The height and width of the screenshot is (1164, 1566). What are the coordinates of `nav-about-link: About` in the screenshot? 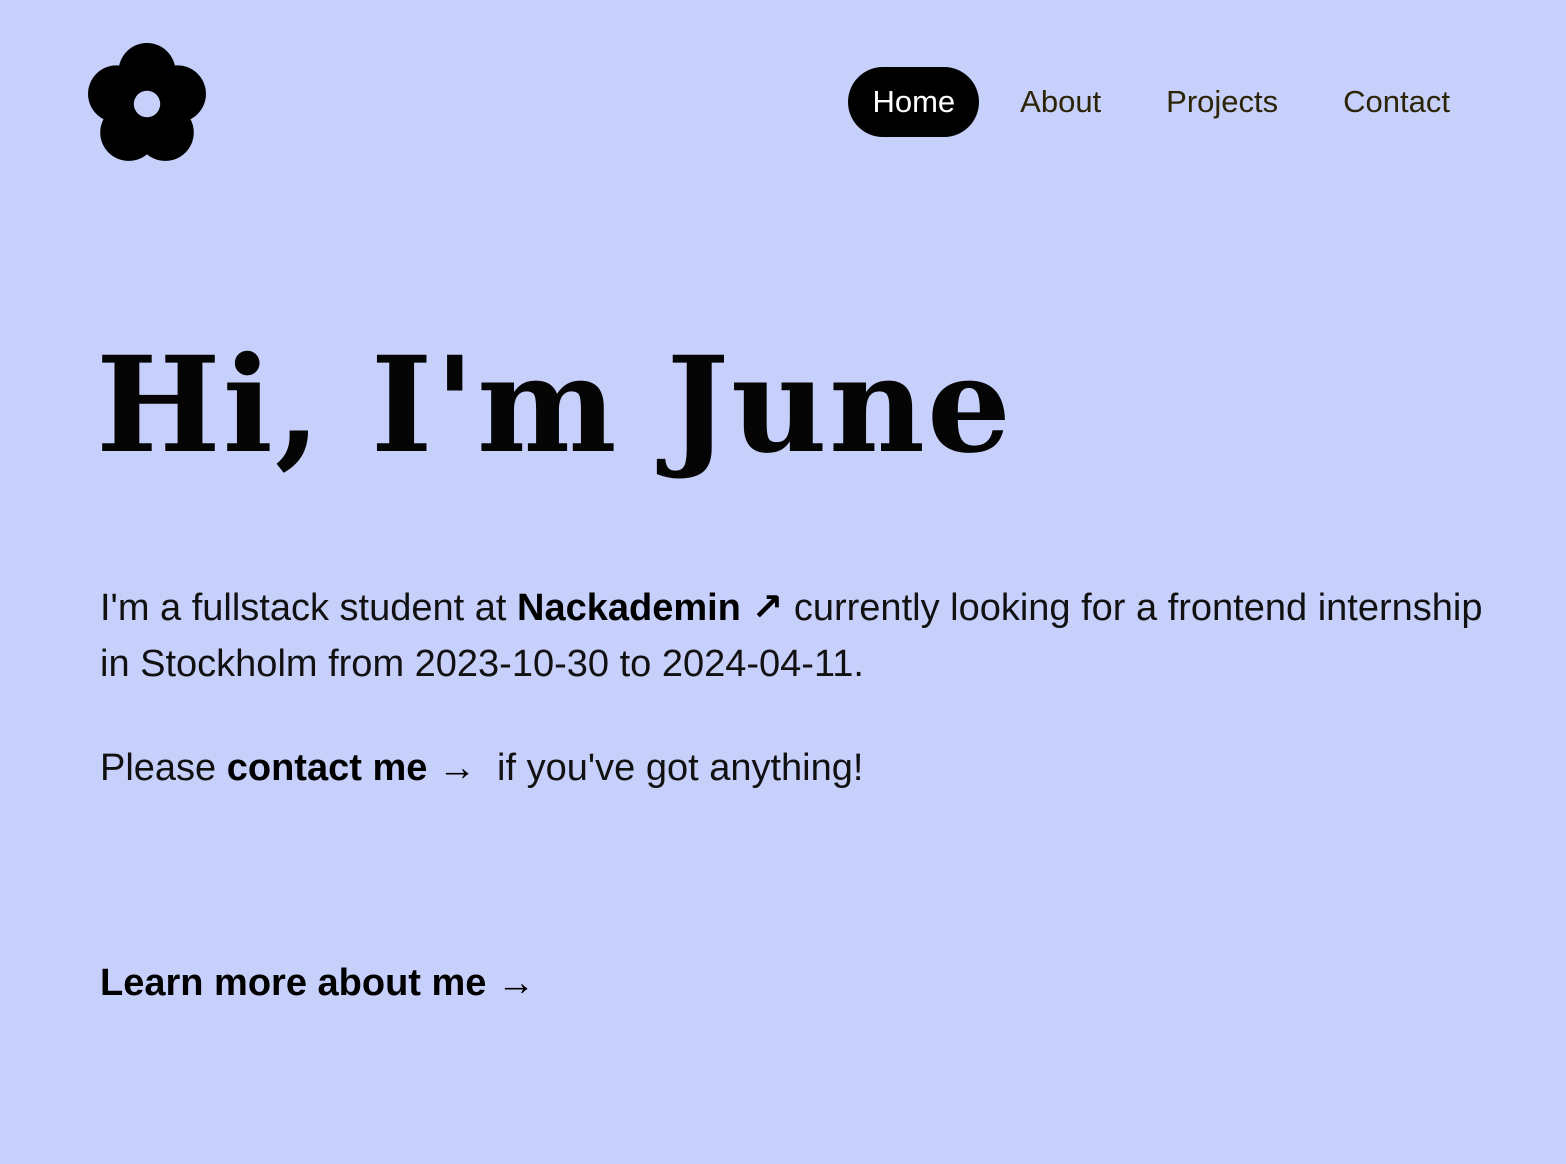 It's located at (1060, 102).